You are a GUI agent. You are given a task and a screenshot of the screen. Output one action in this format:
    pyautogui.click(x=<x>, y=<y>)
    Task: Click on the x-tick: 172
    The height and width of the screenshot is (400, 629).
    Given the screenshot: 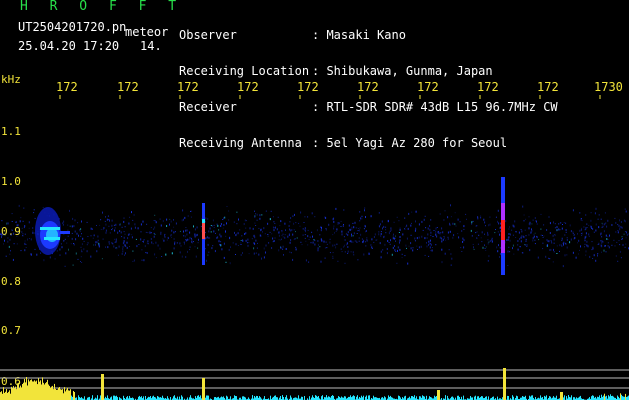 What is the action you would take?
    pyautogui.click(x=488, y=87)
    